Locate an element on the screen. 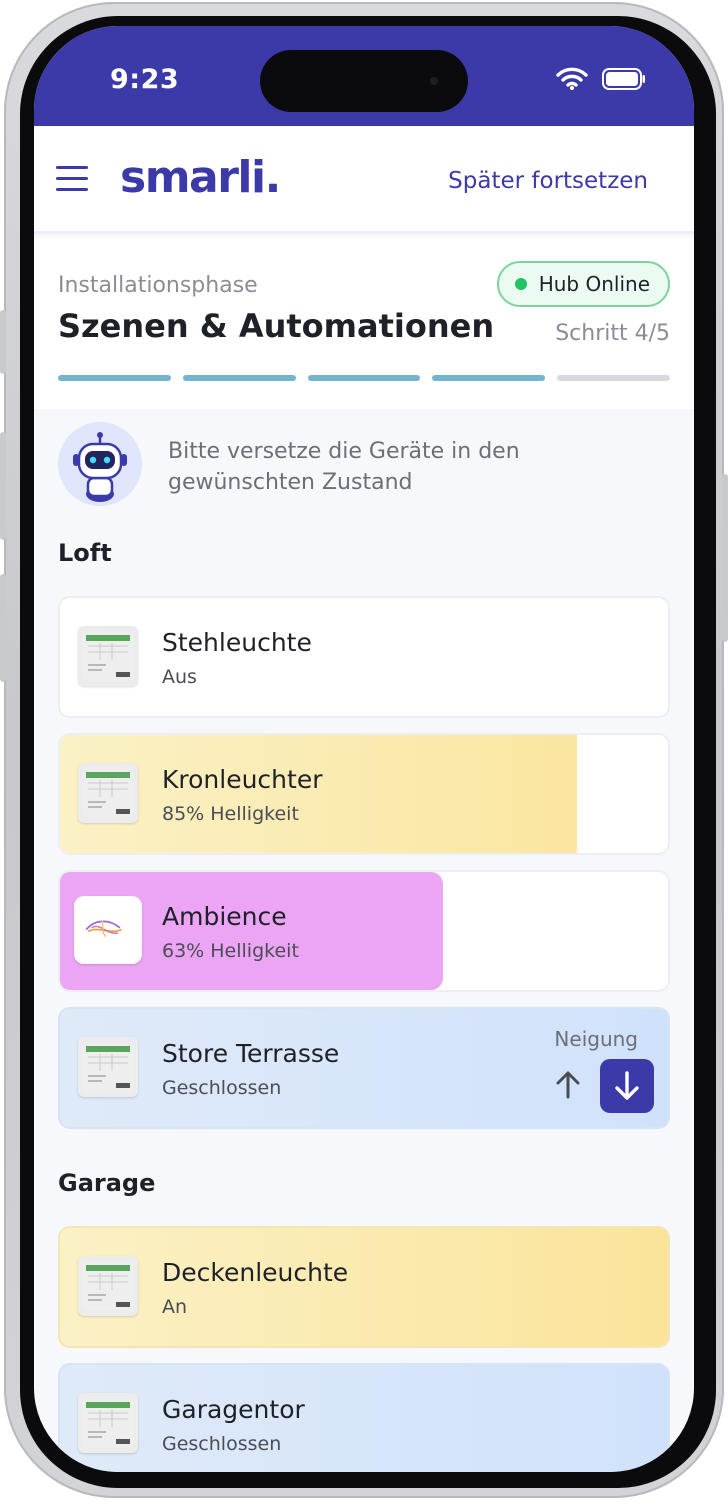 The height and width of the screenshot is (1500, 728). progress-bar is located at coordinates (364, 378).